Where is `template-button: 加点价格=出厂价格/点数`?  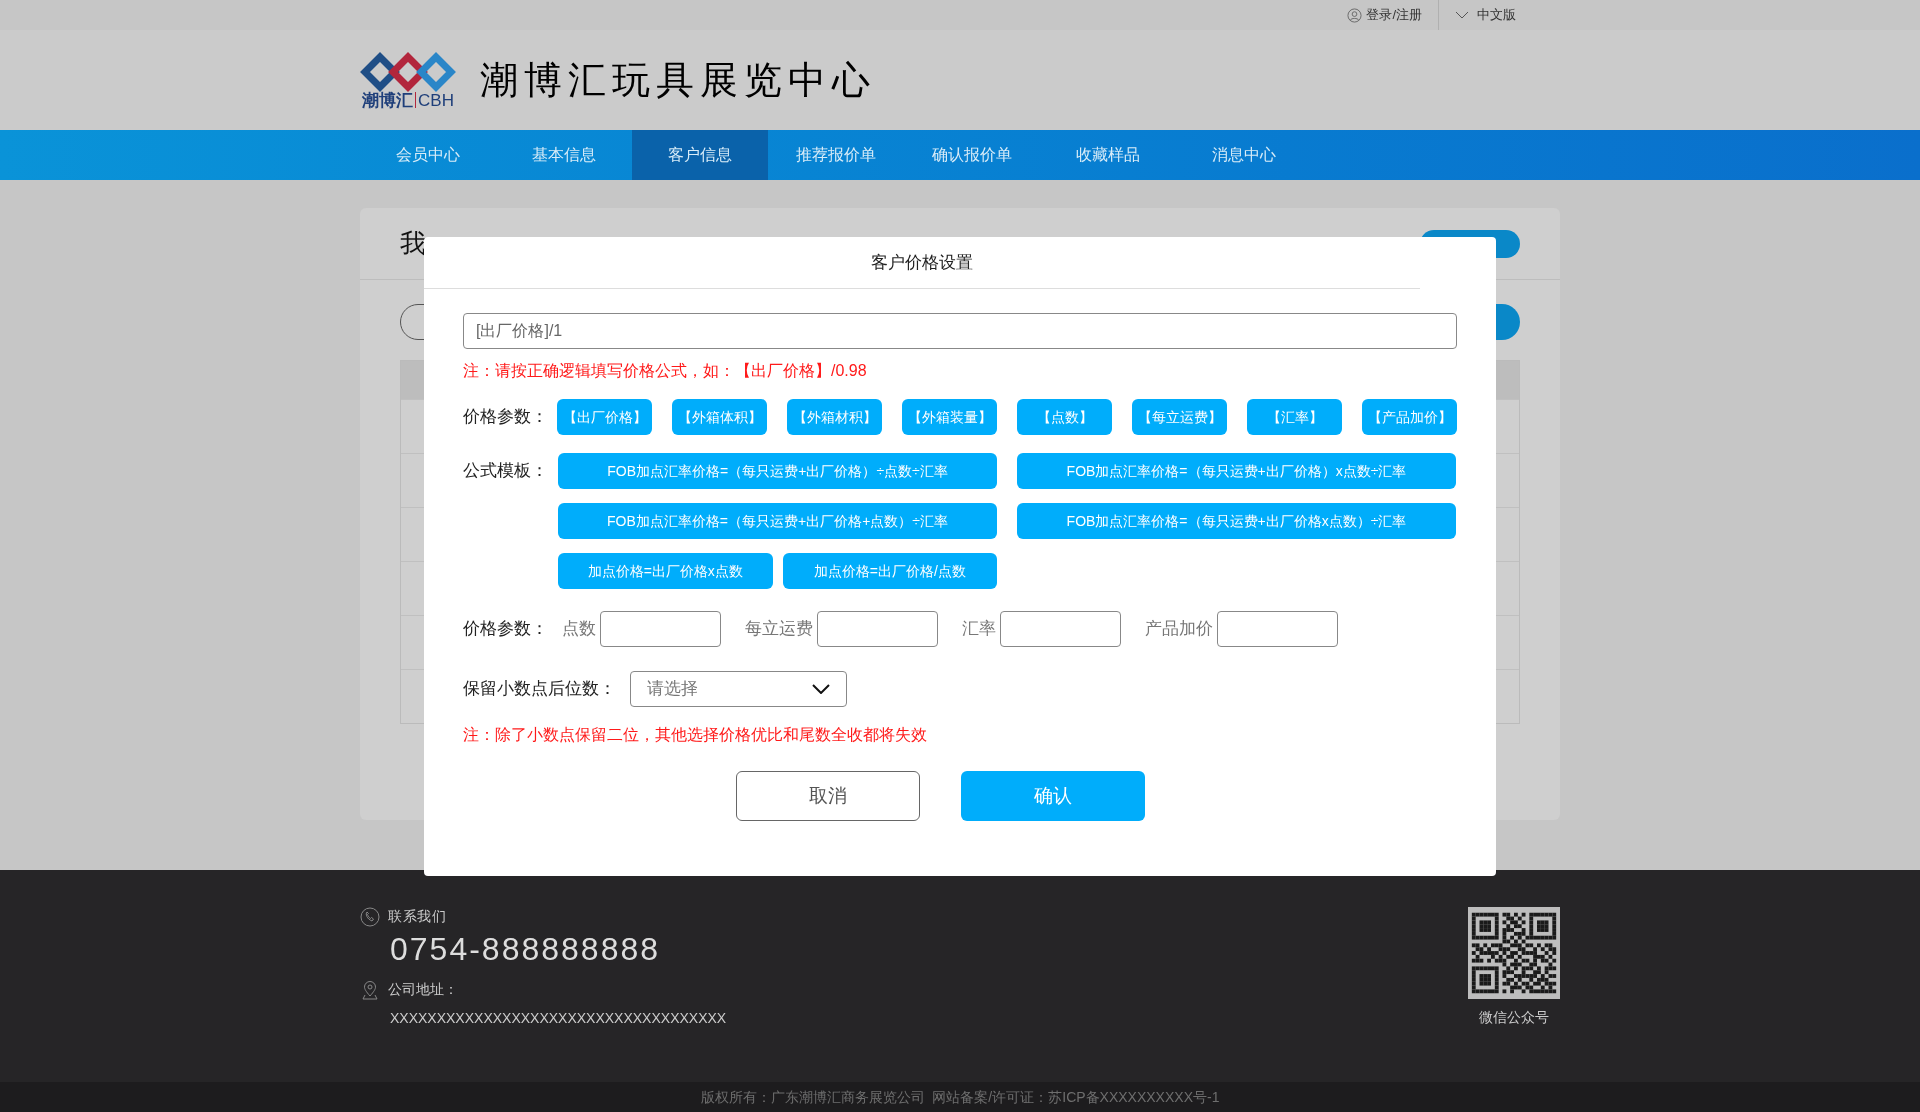 template-button: 加点价格=出厂价格/点数 is located at coordinates (889, 571).